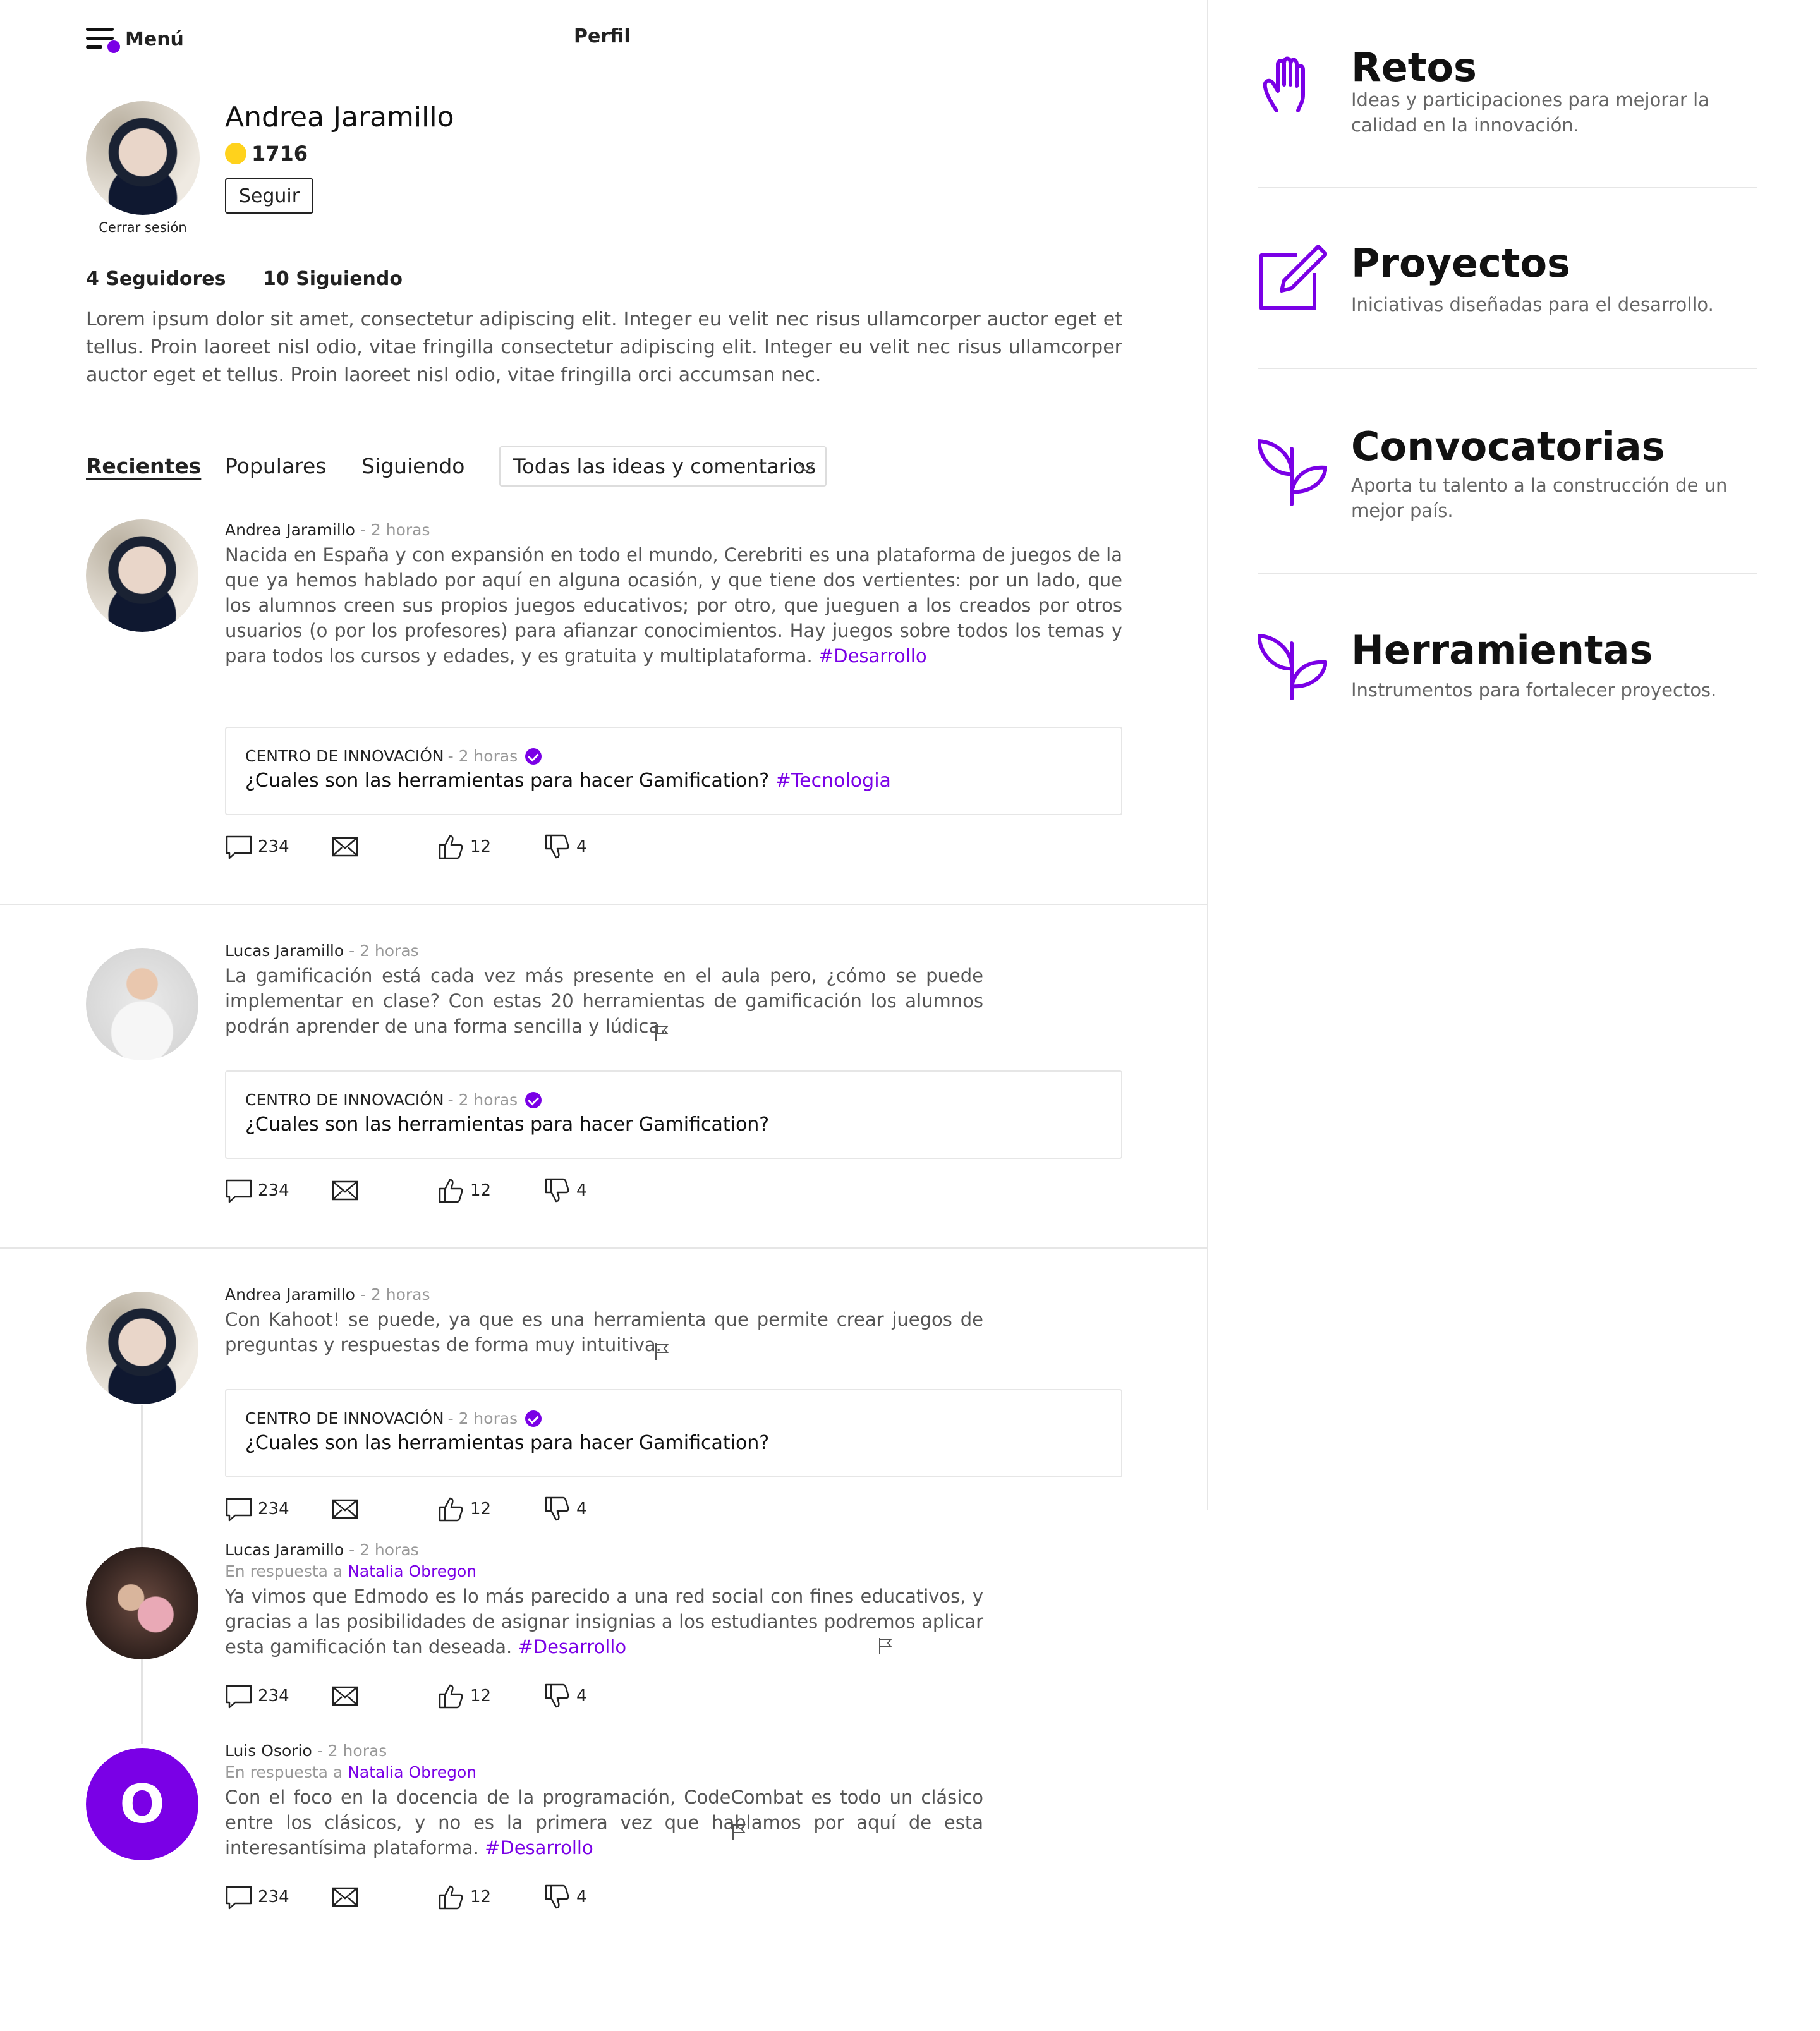 The height and width of the screenshot is (2031, 1820). Describe the element at coordinates (833, 781) in the screenshot. I see `quote-hashtag: #Tecnologia` at that location.